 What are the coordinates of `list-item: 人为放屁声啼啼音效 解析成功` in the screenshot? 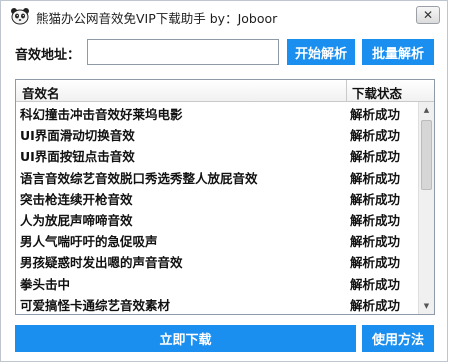 It's located at (217, 218).